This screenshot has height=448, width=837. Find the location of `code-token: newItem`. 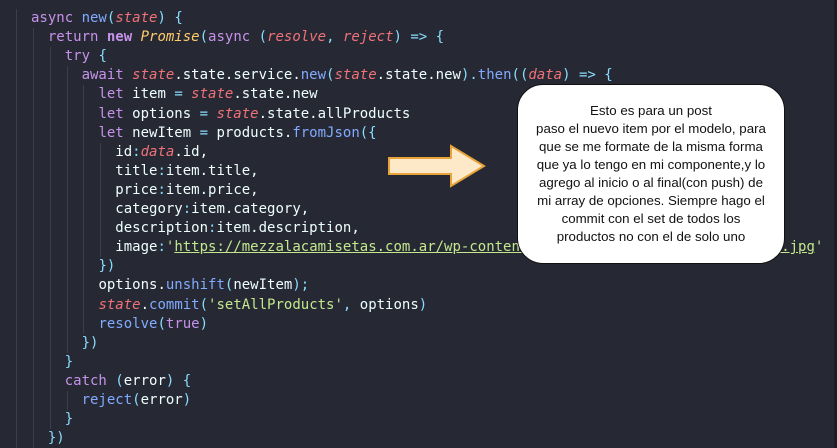

code-token: newItem is located at coordinates (263, 285).